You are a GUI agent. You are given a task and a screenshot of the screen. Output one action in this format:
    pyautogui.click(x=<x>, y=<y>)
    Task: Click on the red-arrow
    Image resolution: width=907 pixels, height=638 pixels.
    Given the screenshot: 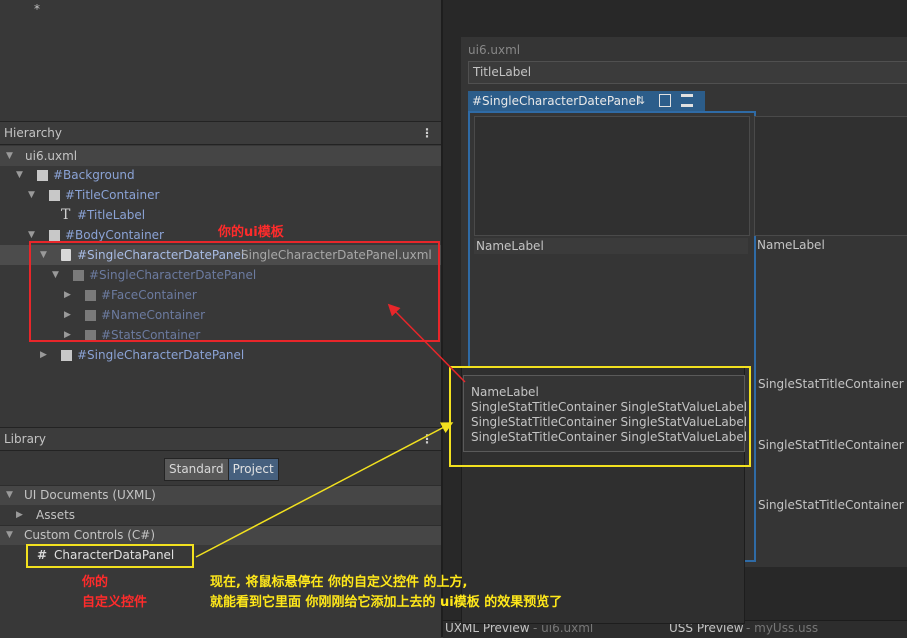 What is the action you would take?
    pyautogui.click(x=426, y=343)
    